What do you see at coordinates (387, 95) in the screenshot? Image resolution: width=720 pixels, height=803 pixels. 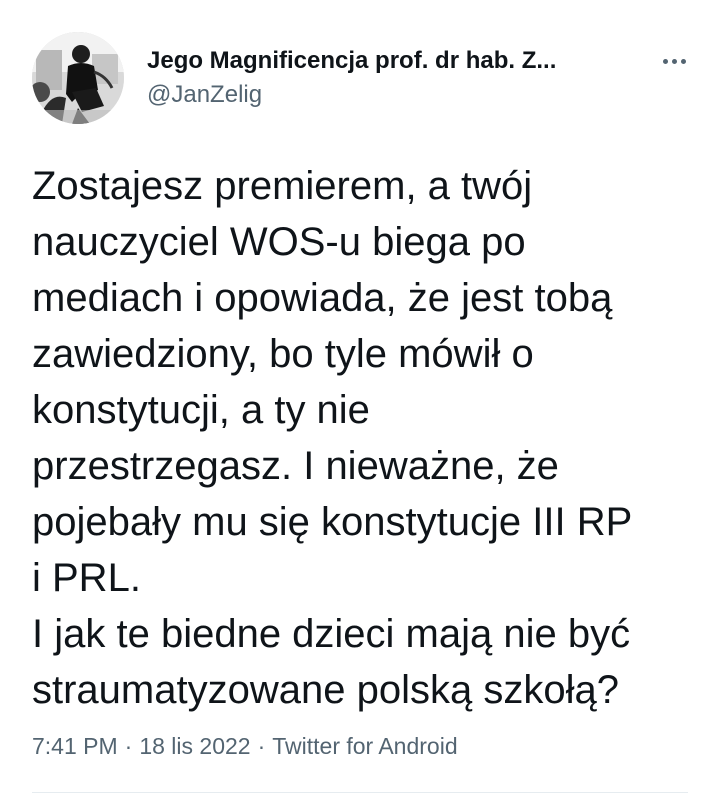 I see `author-handle: @JanZelig` at bounding box center [387, 95].